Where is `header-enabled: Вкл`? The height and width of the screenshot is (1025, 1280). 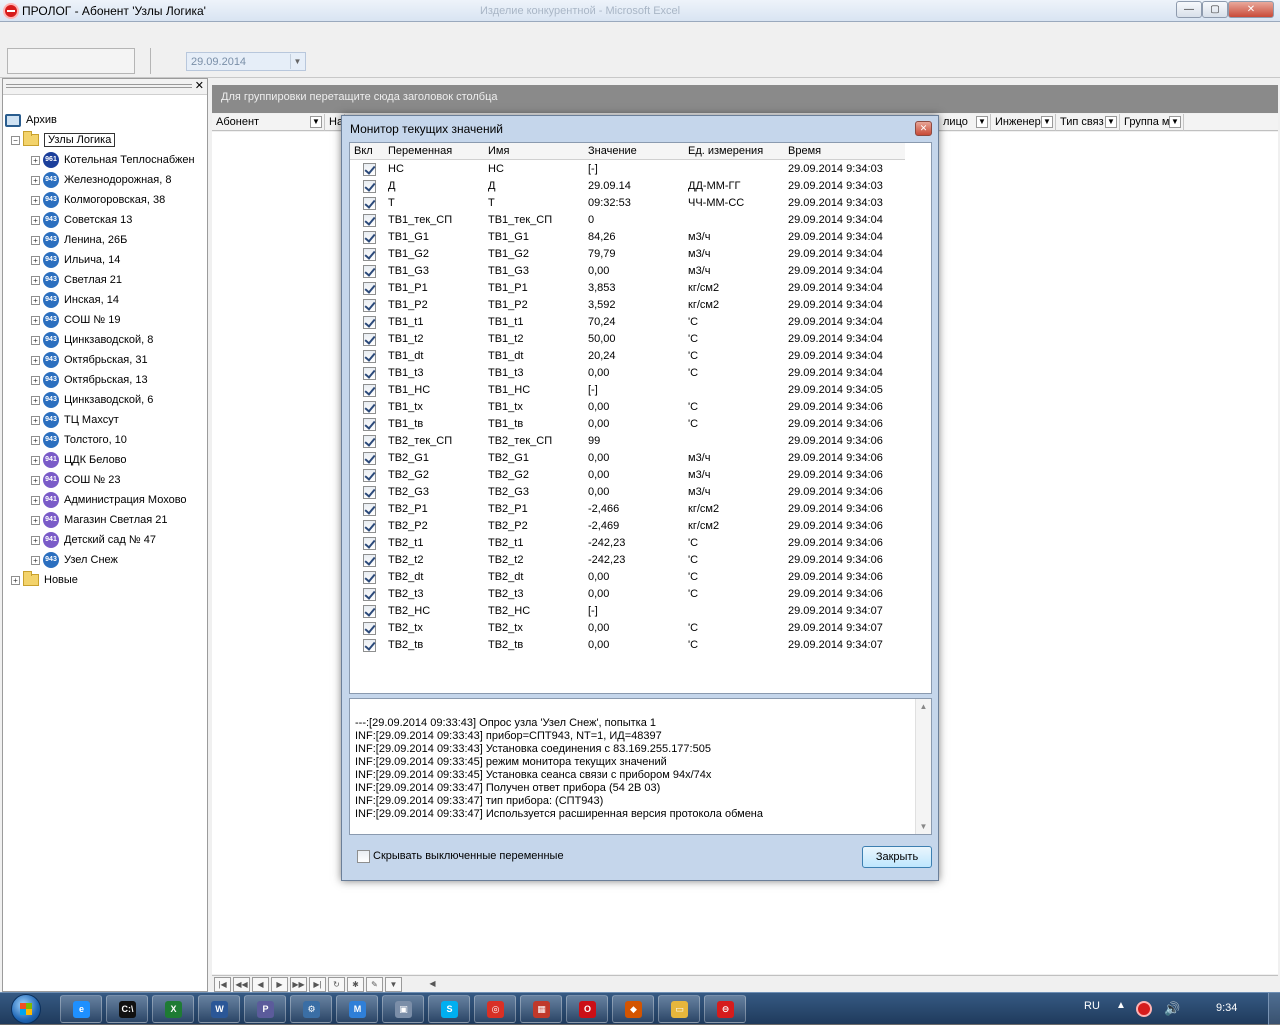
header-enabled: Вкл is located at coordinates (363, 151).